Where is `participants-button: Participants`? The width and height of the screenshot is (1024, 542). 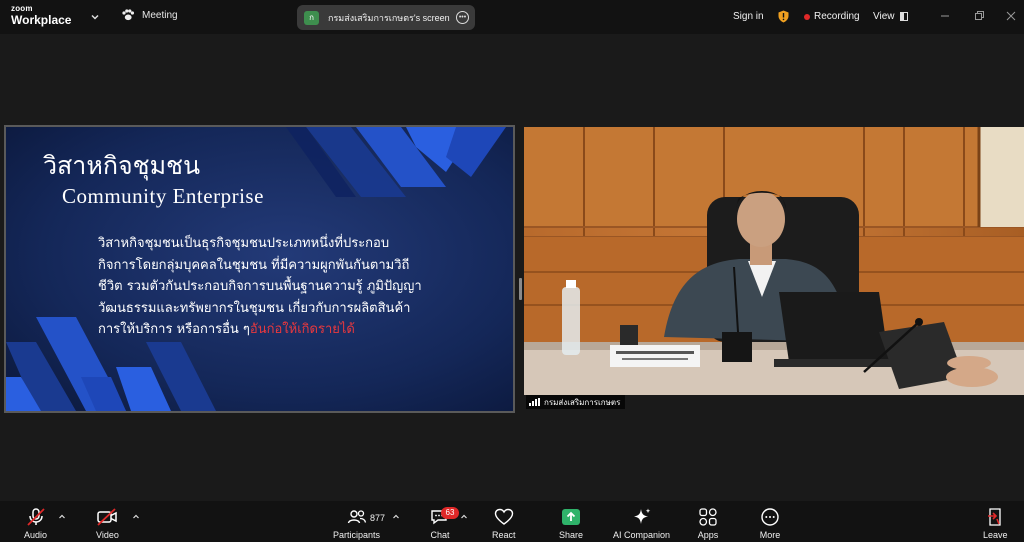 participants-button: Participants is located at coordinates (356, 523).